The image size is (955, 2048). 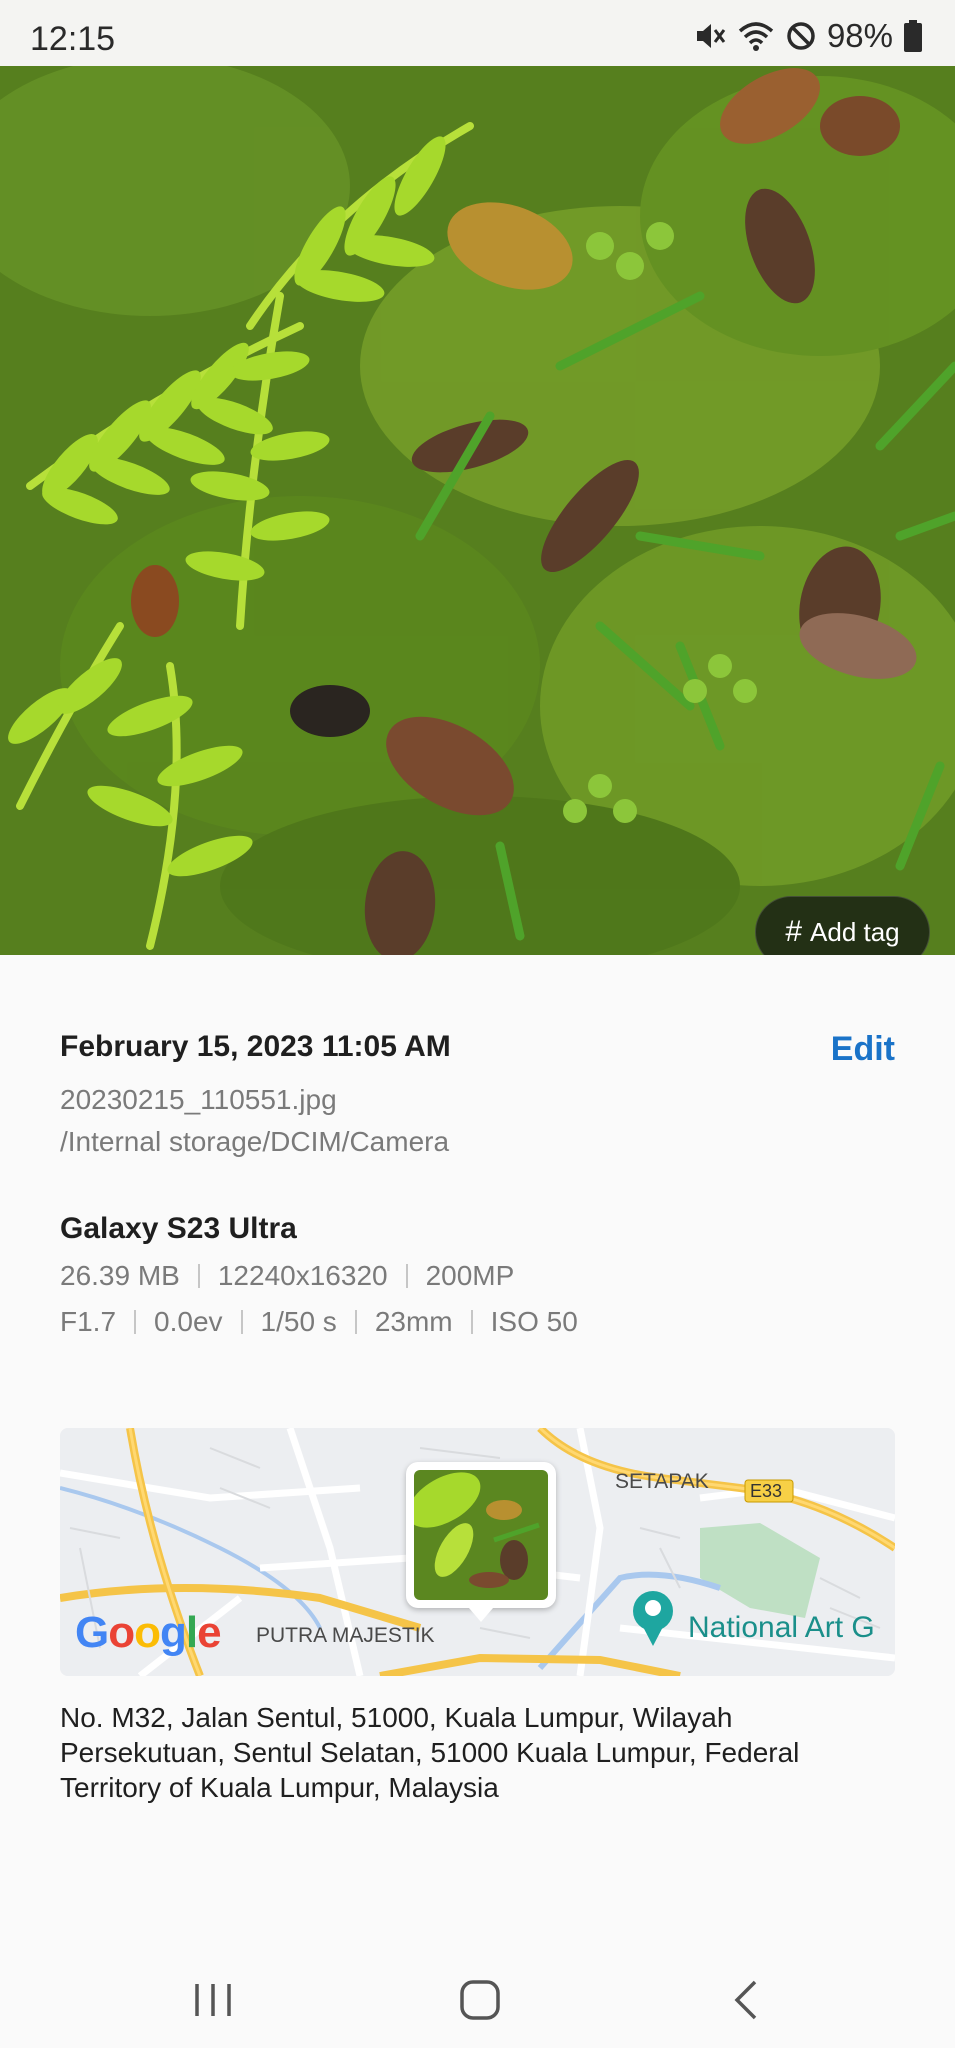 I want to click on camera-specs-row: F1.7 0.0ev 1/50 s 23mm ISO 50, so click(x=477, y=1322).